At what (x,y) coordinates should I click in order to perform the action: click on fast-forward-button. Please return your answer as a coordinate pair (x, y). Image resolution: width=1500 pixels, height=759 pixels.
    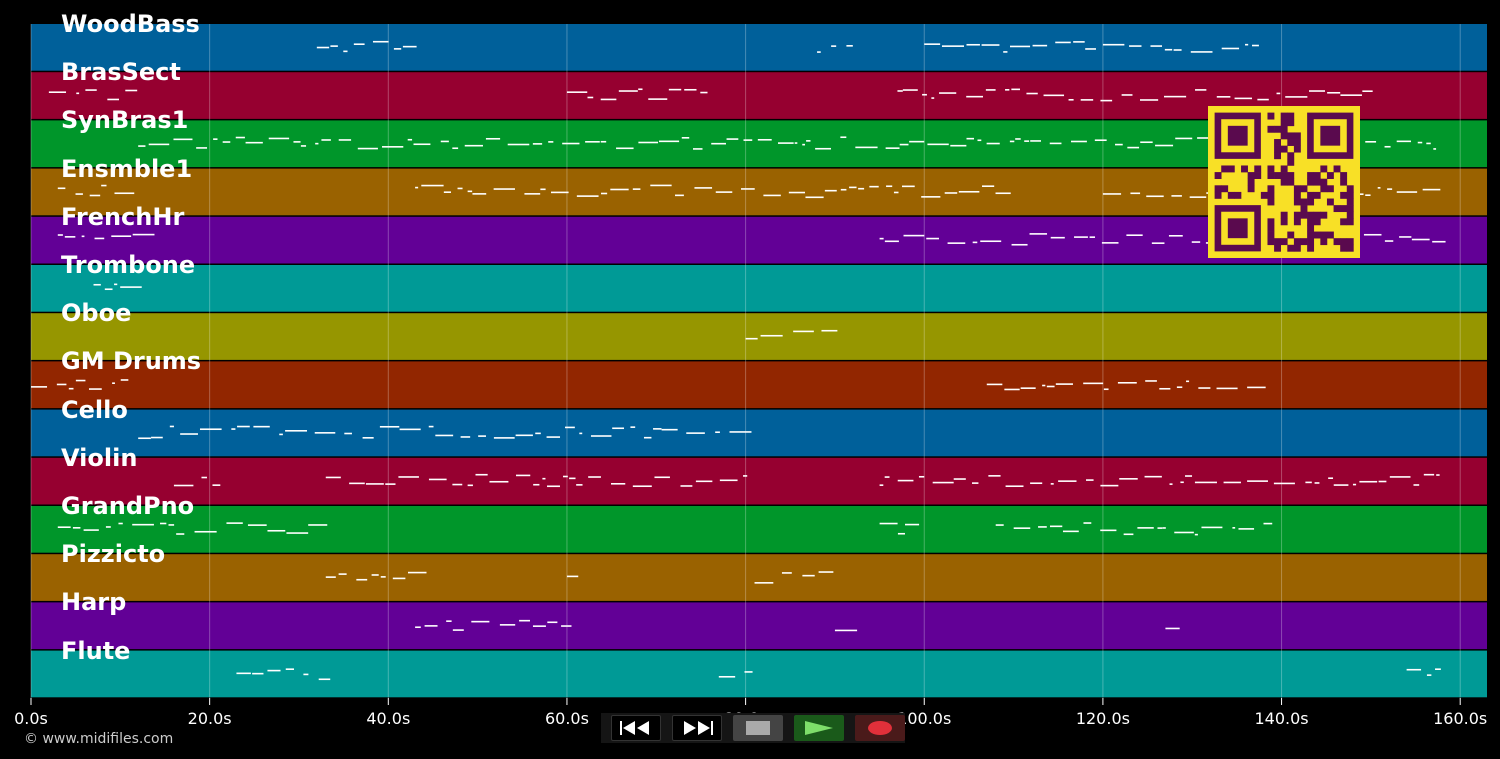
    Looking at the image, I should click on (697, 728).